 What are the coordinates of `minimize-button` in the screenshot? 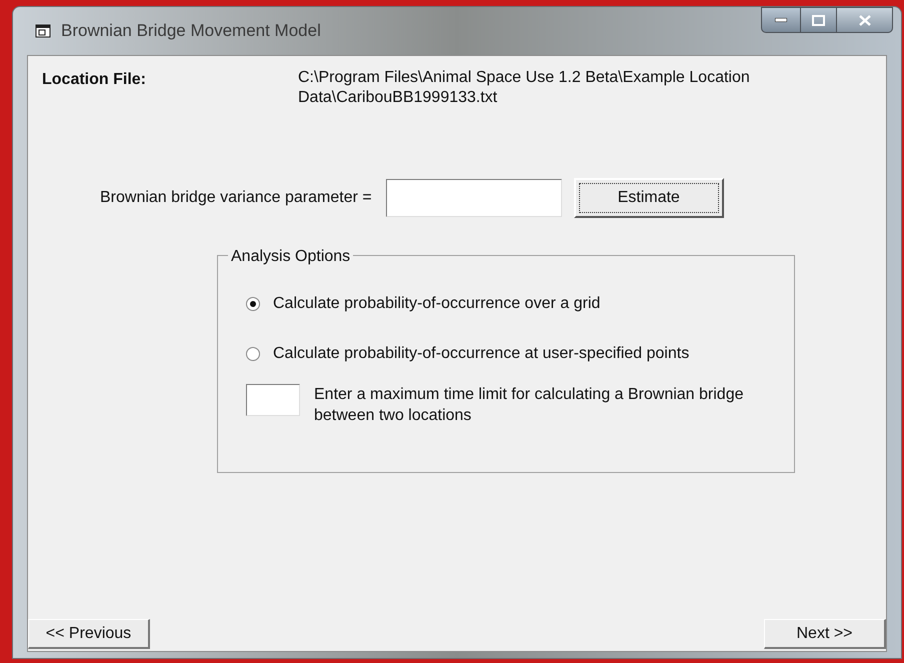 It's located at (781, 20).